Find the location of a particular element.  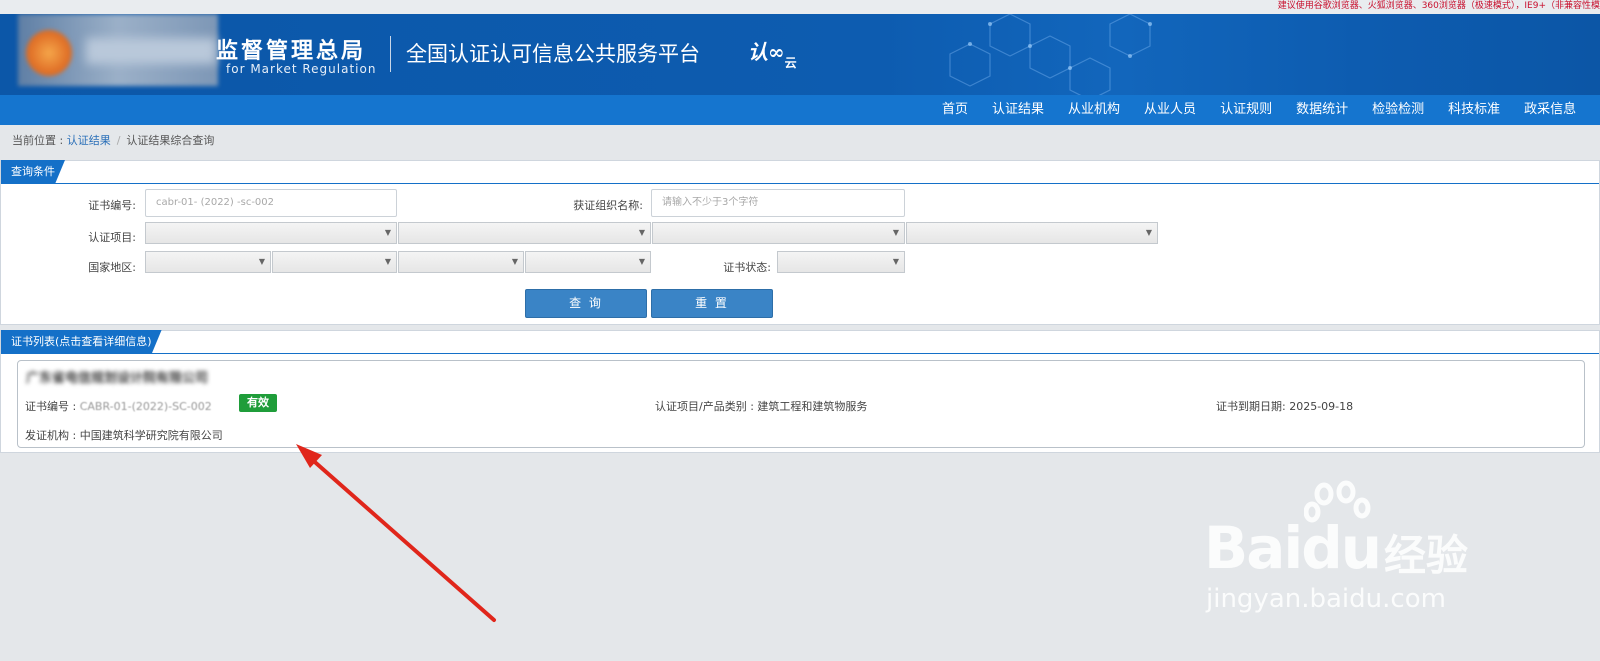

region-select-1: ▼ is located at coordinates (208, 262).